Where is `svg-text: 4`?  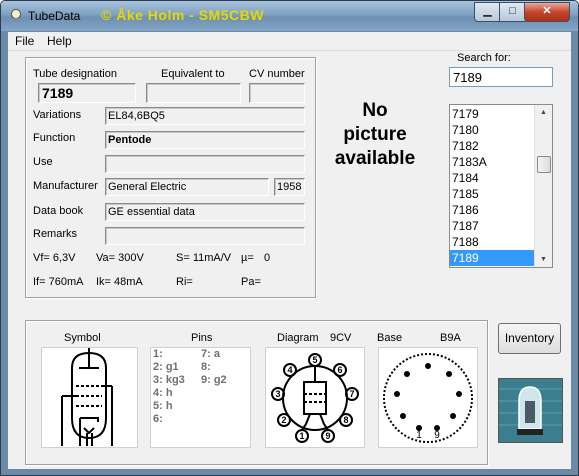
svg-text: 4 is located at coordinates (289, 370).